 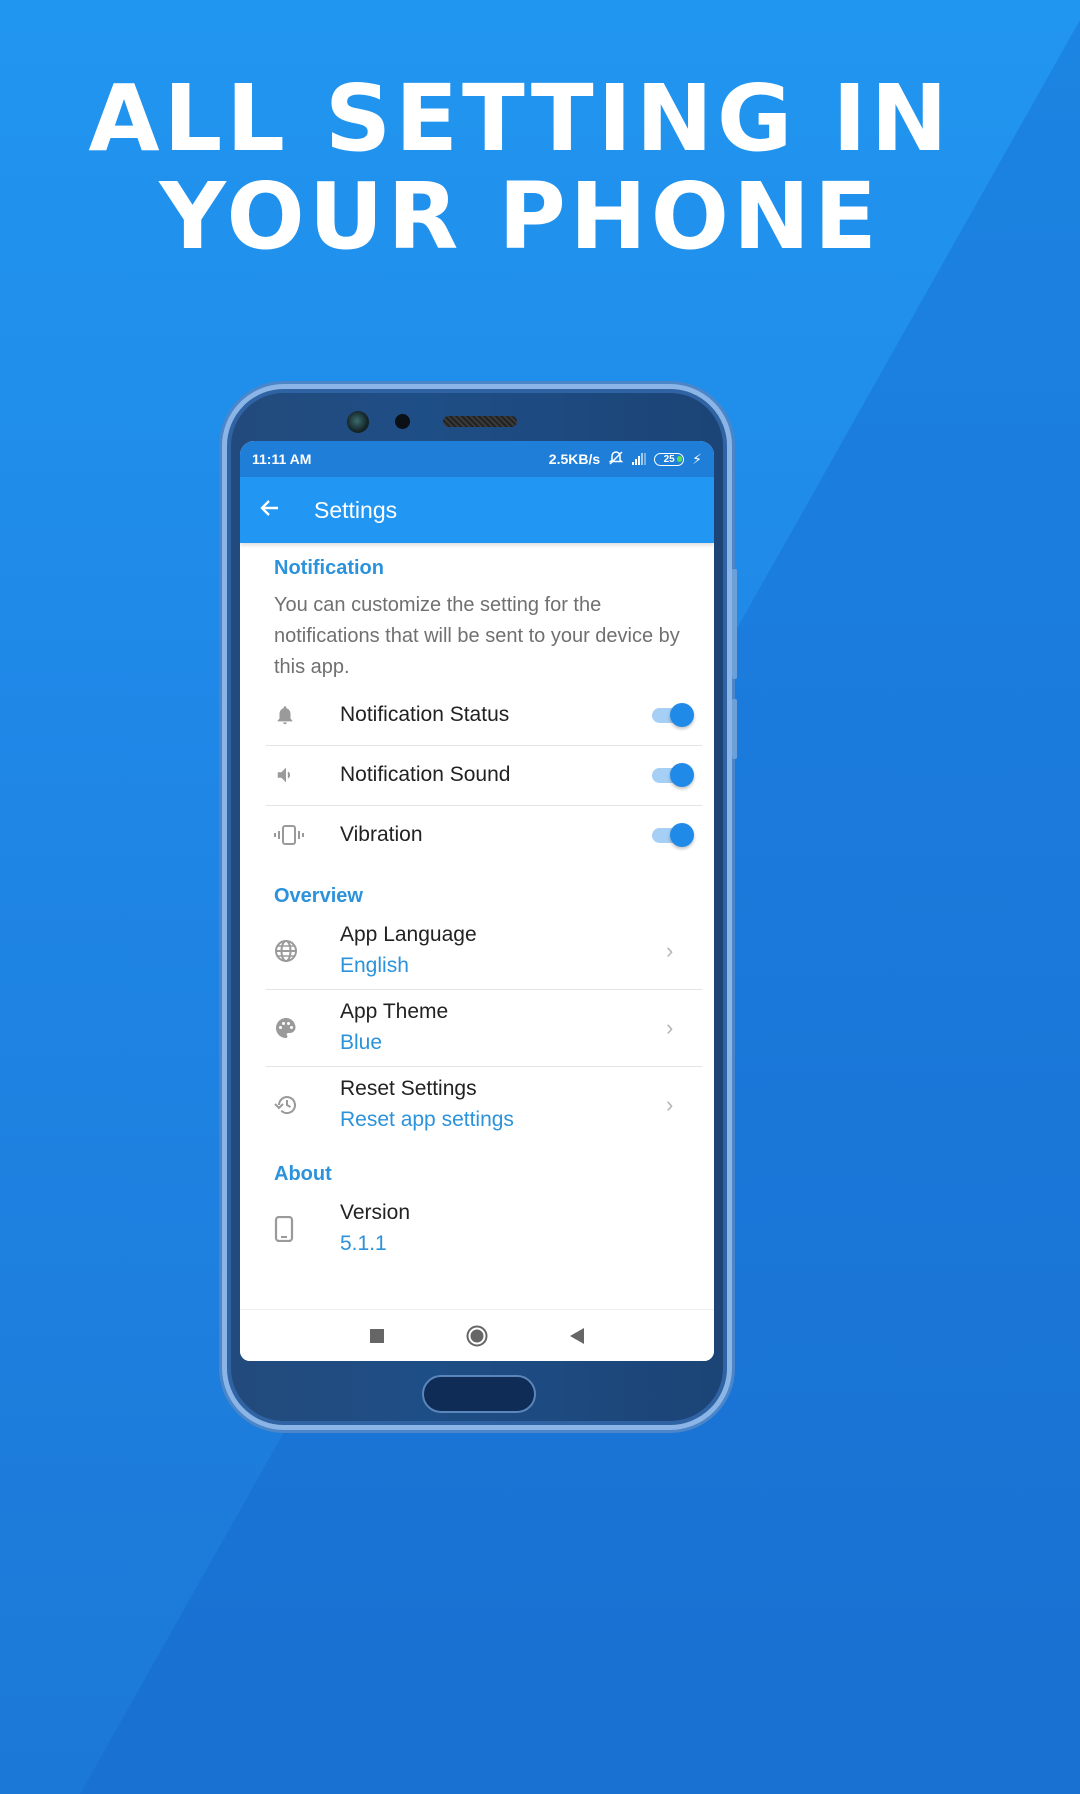 What do you see at coordinates (374, 965) in the screenshot?
I see `app-language-value: English` at bounding box center [374, 965].